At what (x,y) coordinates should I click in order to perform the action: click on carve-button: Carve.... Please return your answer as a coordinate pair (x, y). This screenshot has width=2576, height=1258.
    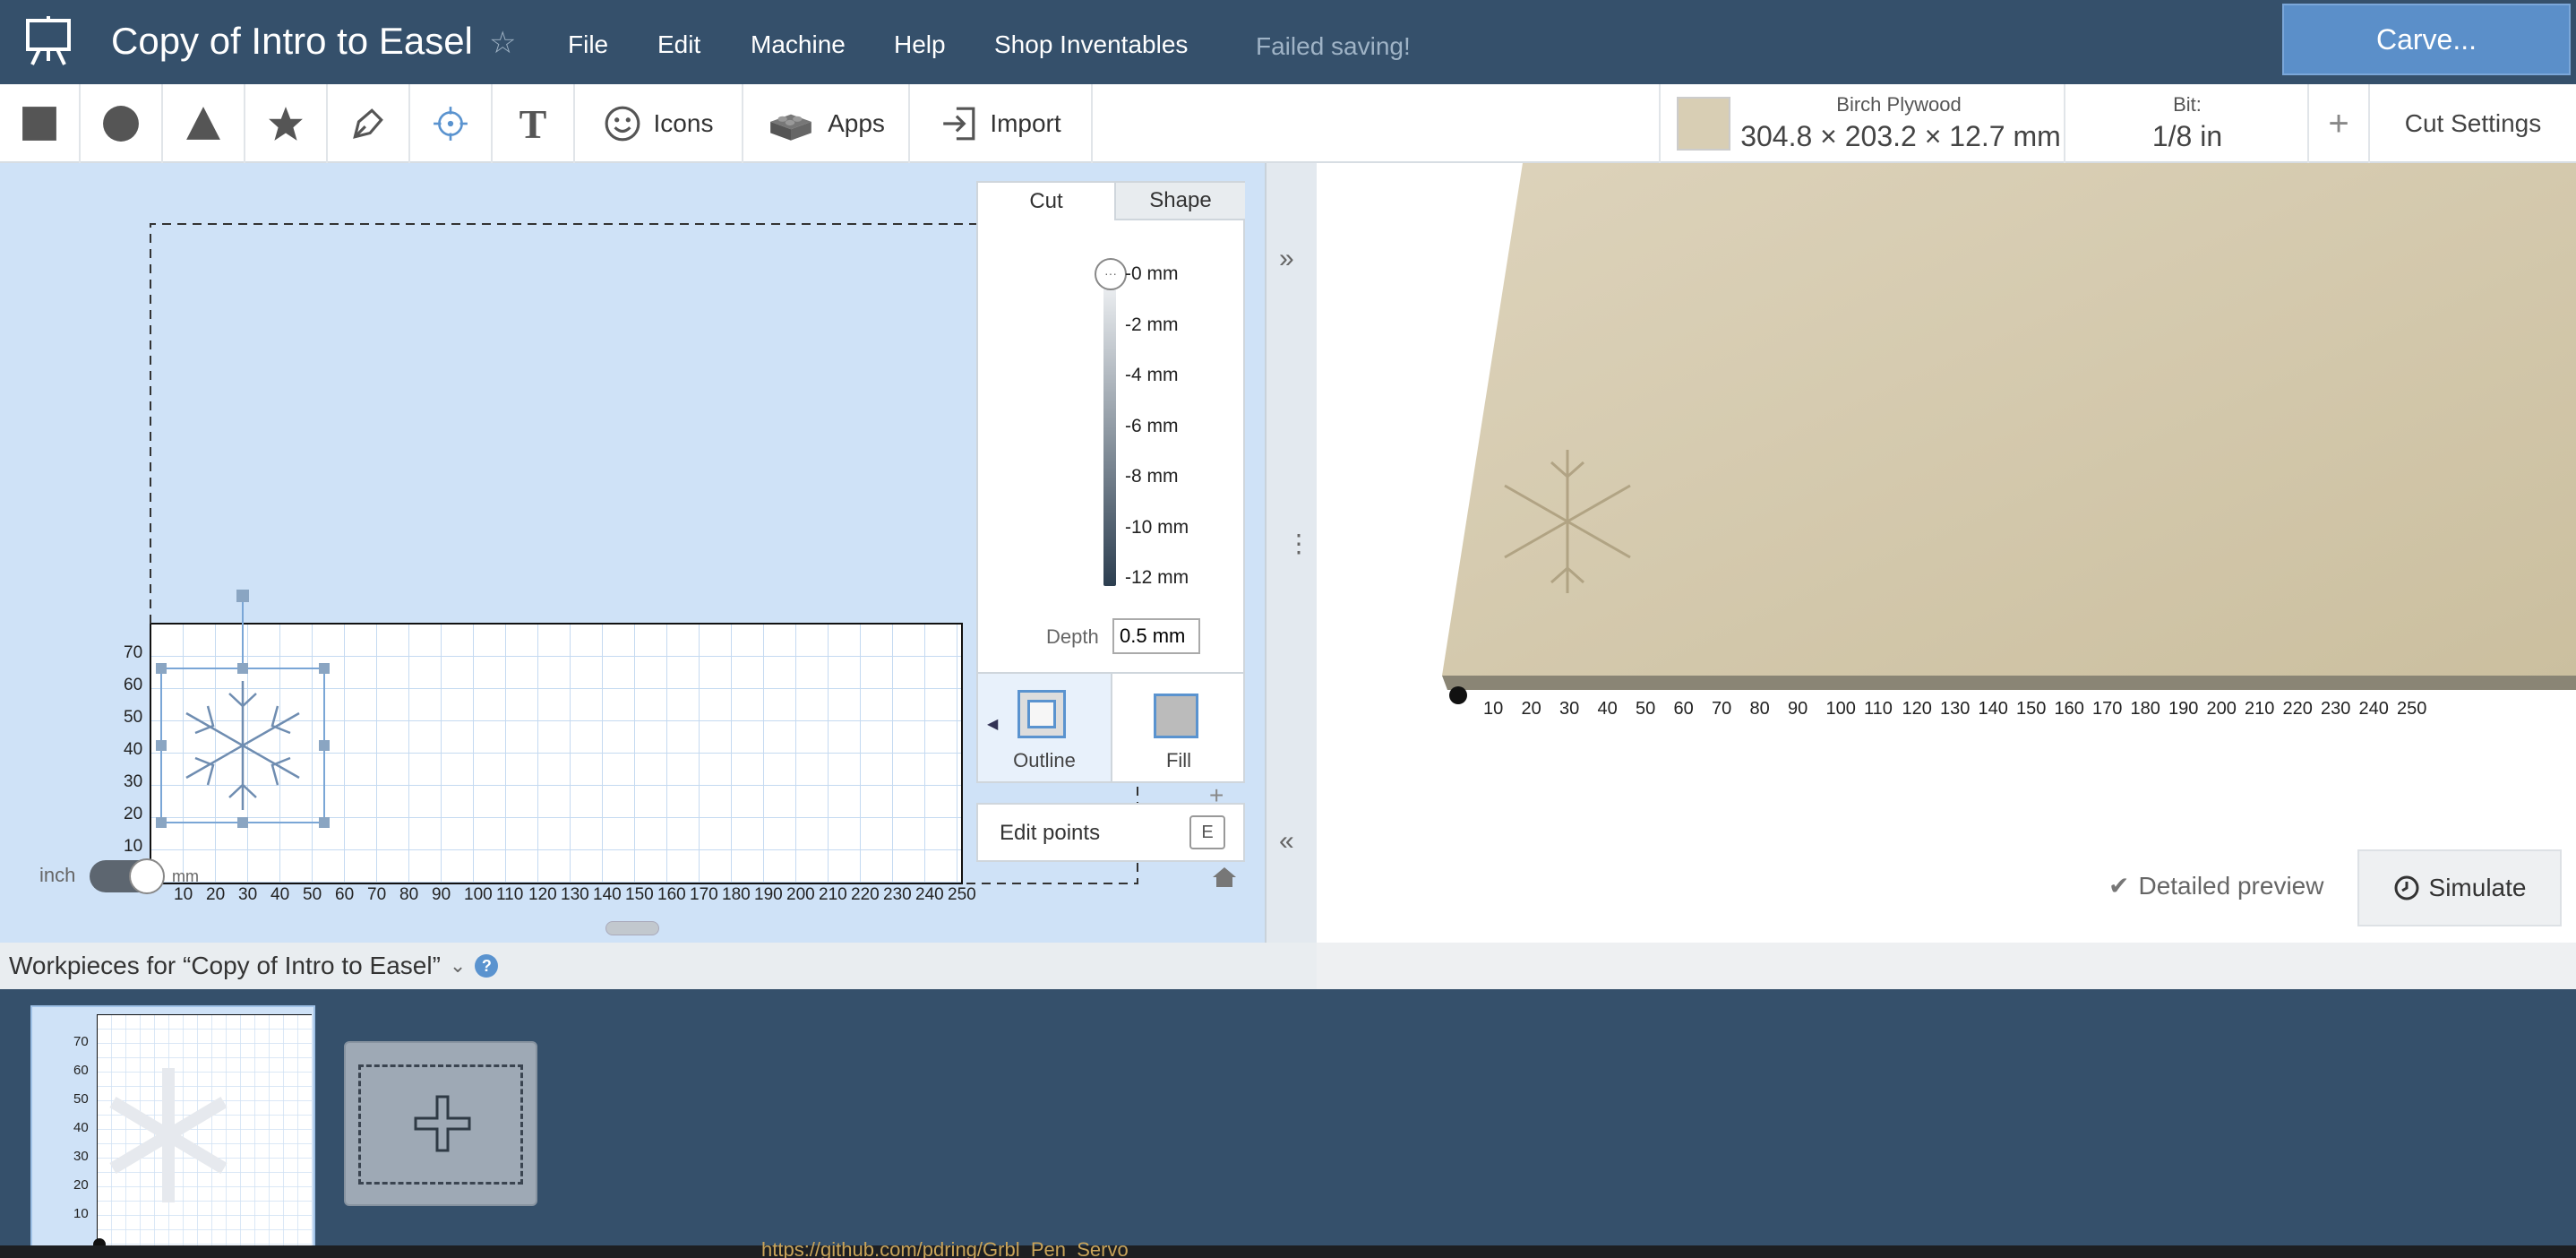
    Looking at the image, I should click on (2426, 39).